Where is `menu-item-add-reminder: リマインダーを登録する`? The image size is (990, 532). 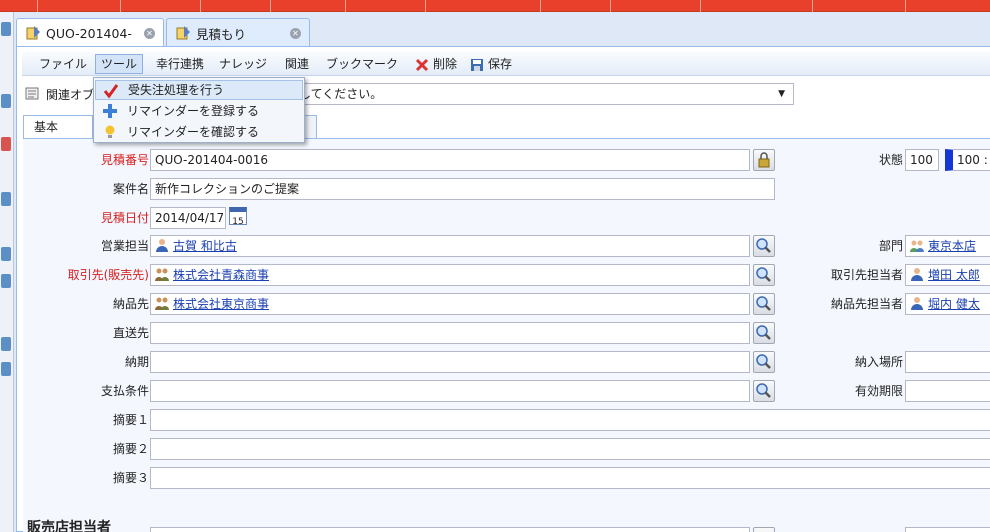
menu-item-add-reminder: リマインダーを登録する is located at coordinates (199, 111).